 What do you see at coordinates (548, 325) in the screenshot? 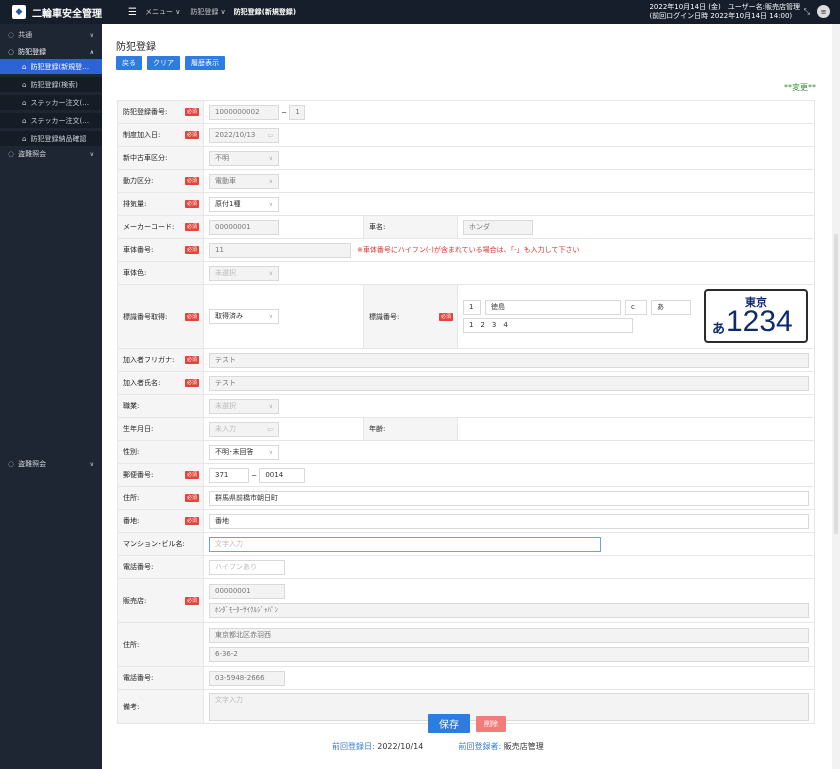
I see `plate-digits-input: 1 2 3 4` at bounding box center [548, 325].